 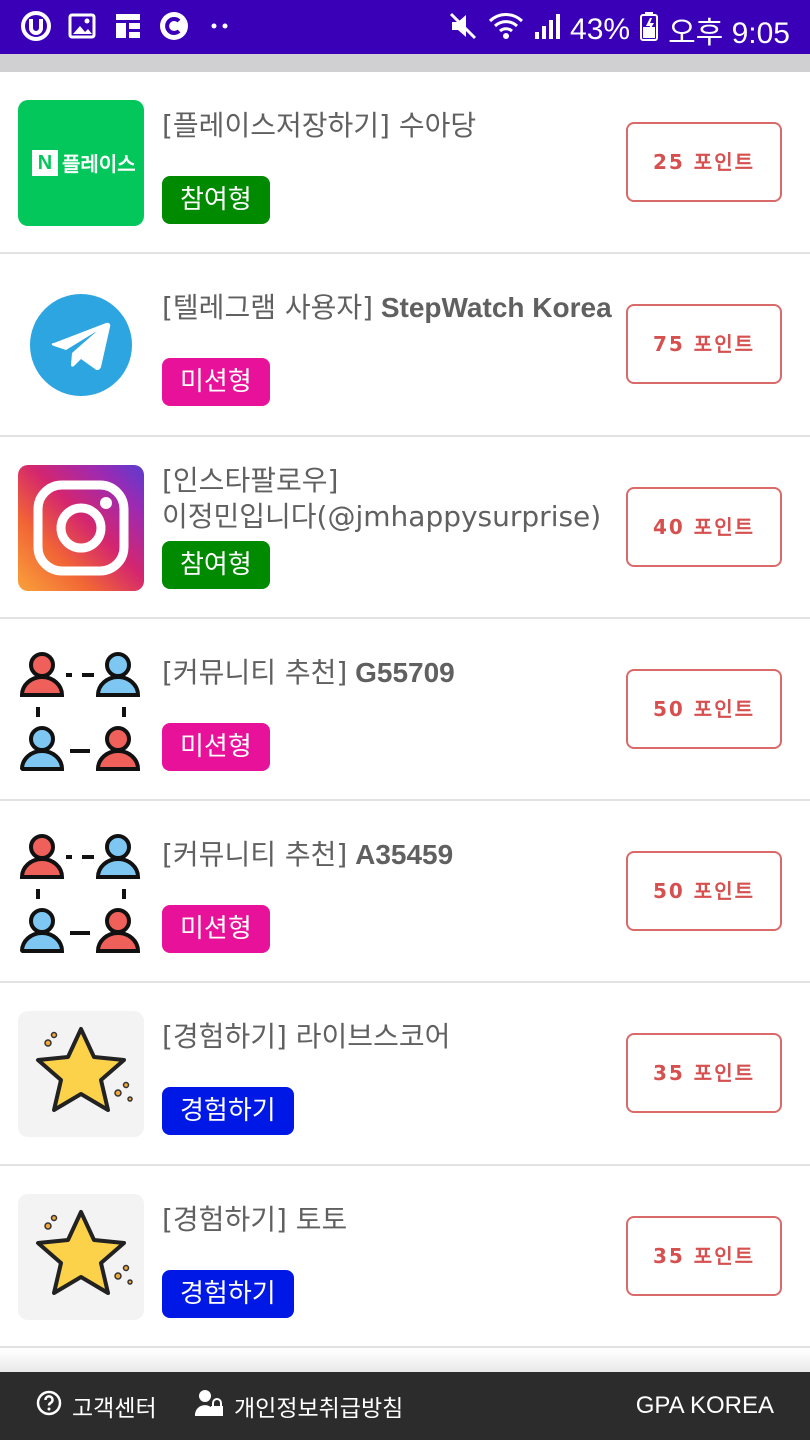 I want to click on points-button: 25 포인트, so click(x=704, y=162).